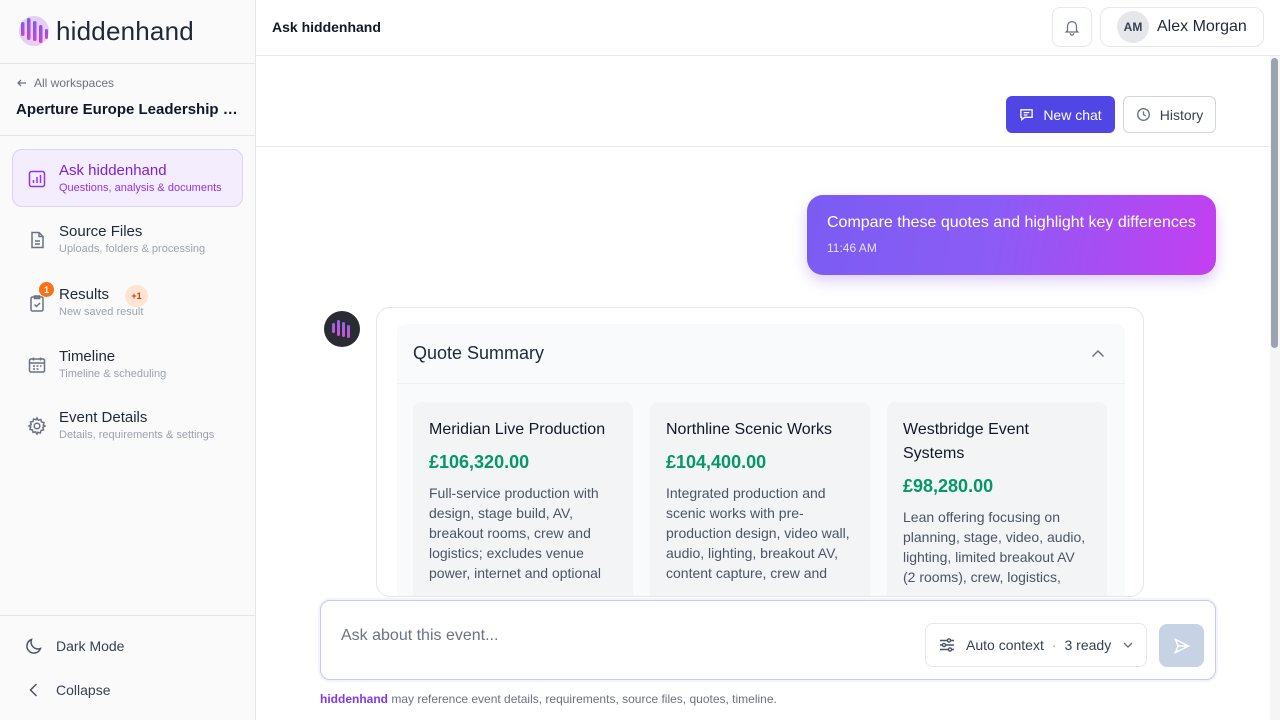 The image size is (1280, 720). Describe the element at coordinates (37, 179) in the screenshot. I see `bar-chart-icon` at that location.